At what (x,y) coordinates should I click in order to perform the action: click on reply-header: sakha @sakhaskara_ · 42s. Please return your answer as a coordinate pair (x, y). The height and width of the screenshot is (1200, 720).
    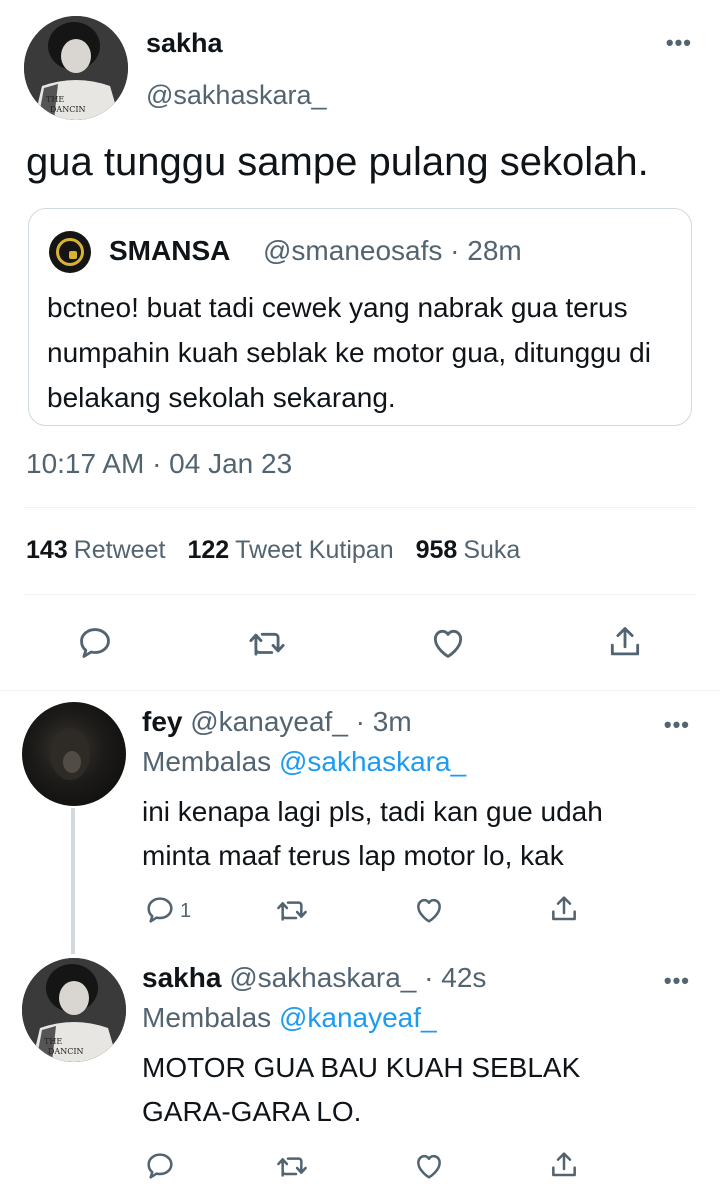
    Looking at the image, I should click on (314, 978).